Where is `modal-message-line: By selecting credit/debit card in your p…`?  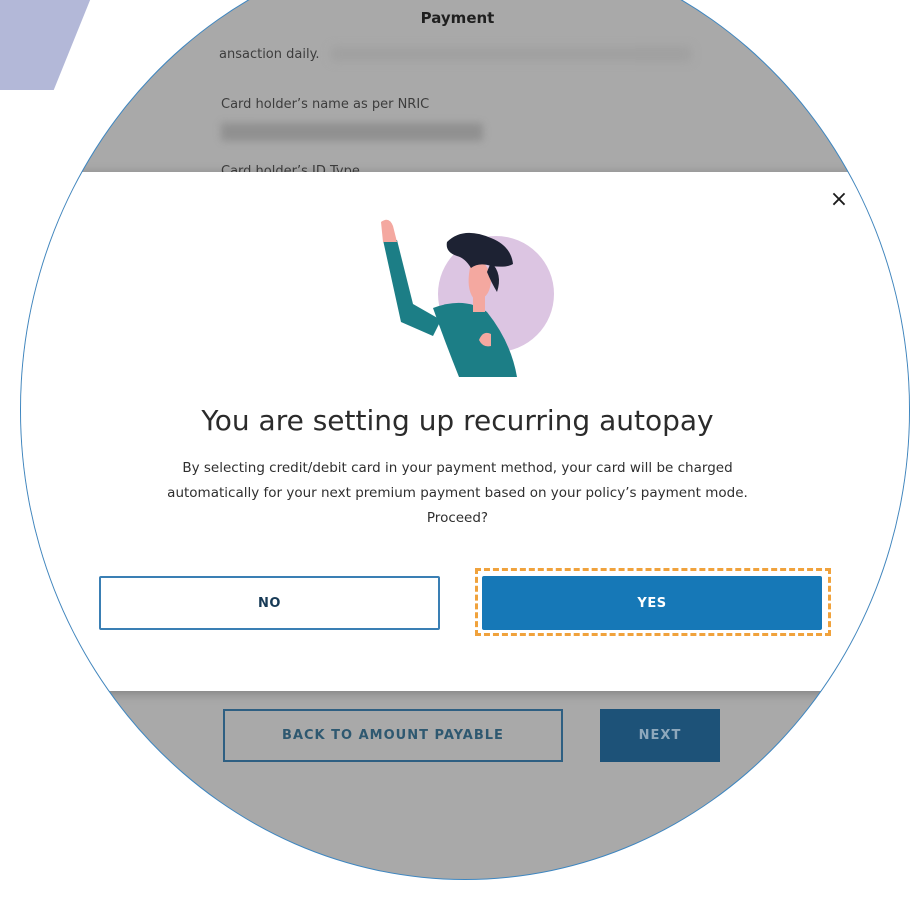 modal-message-line: By selecting credit/debit card in your p… is located at coordinates (457, 468).